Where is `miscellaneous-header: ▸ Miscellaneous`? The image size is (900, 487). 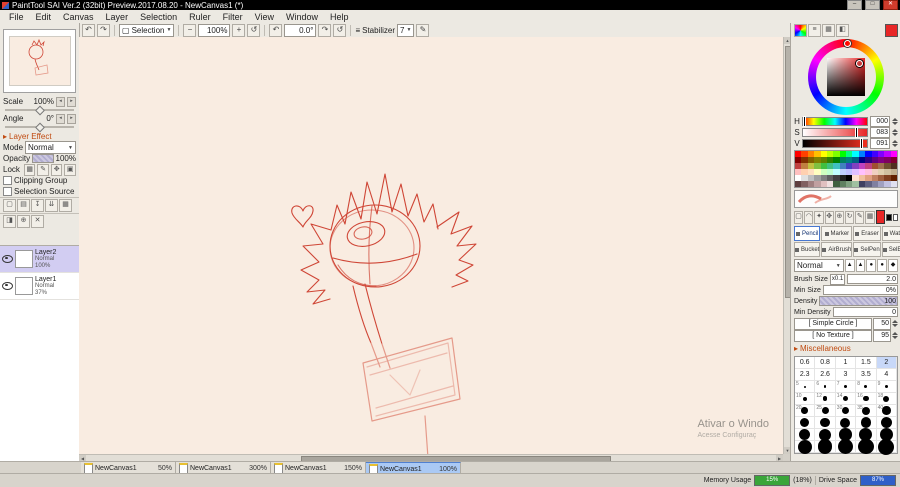
miscellaneous-header: ▸ Miscellaneous is located at coordinates (845, 348).